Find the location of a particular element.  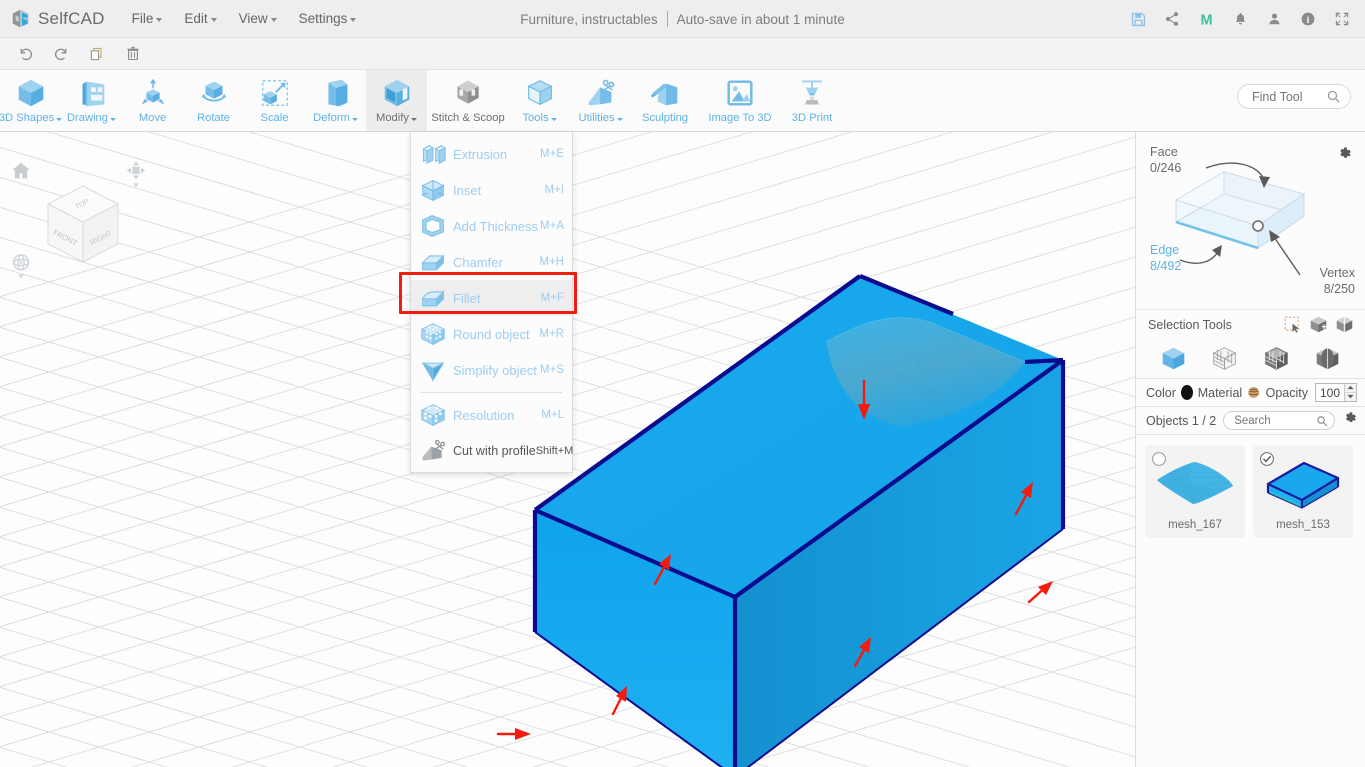

ribbon-move: Move is located at coordinates (152, 100).